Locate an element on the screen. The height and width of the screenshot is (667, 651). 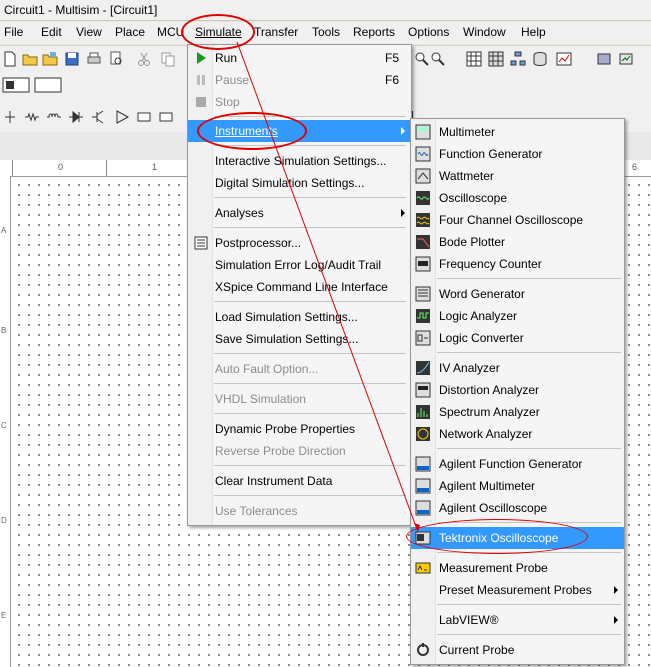
menu-item-use-tolerances: Use Tolerances is located at coordinates (299, 511).